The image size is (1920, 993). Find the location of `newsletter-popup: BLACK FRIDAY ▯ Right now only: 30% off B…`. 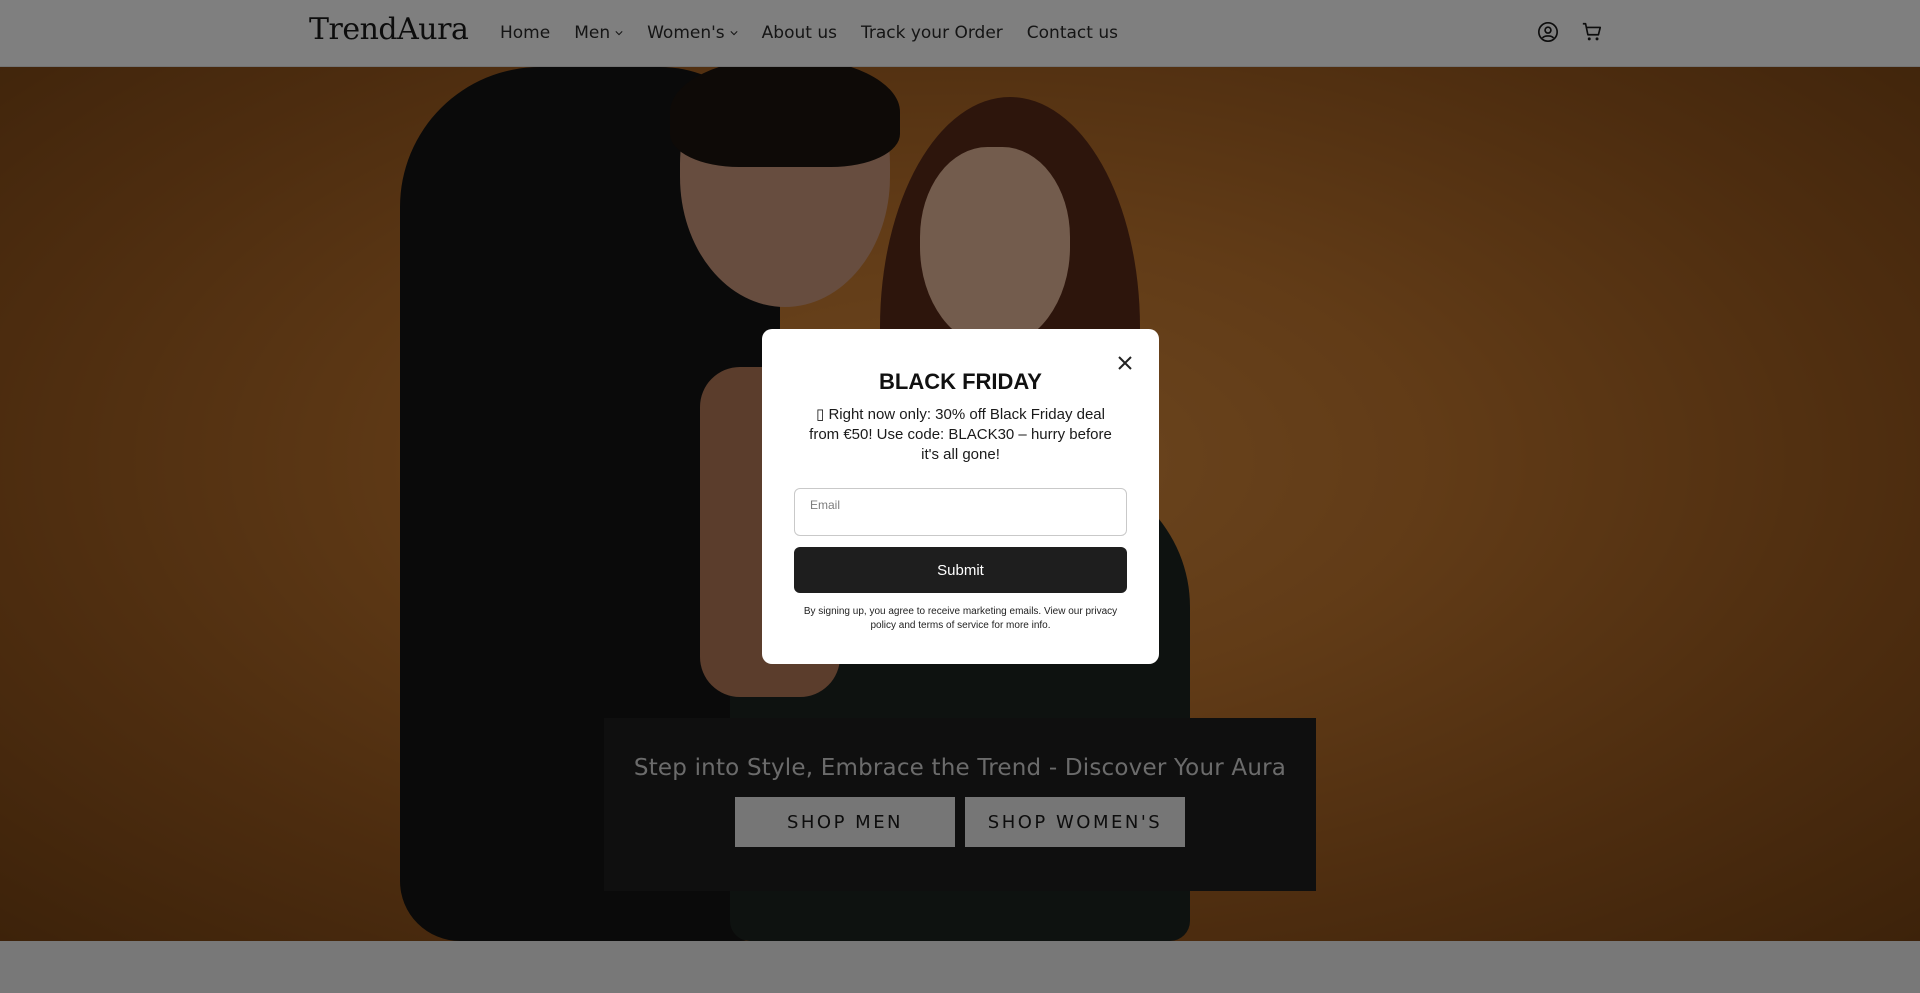

newsletter-popup: BLACK FRIDAY ▯ Right now only: 30% off B… is located at coordinates (960, 496).